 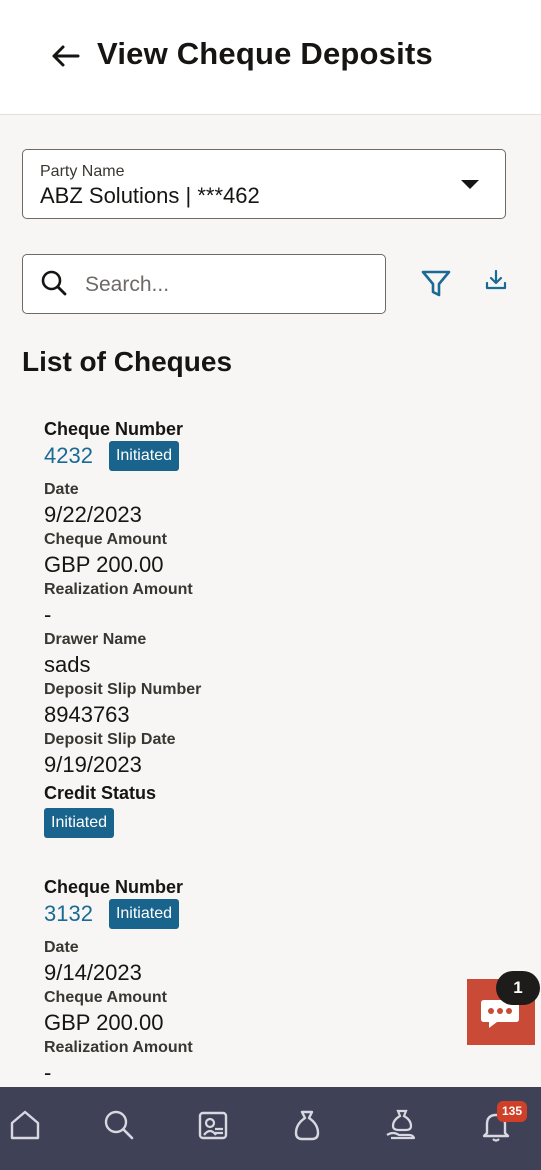 I want to click on date-value: 9/14/2023, so click(x=93, y=972).